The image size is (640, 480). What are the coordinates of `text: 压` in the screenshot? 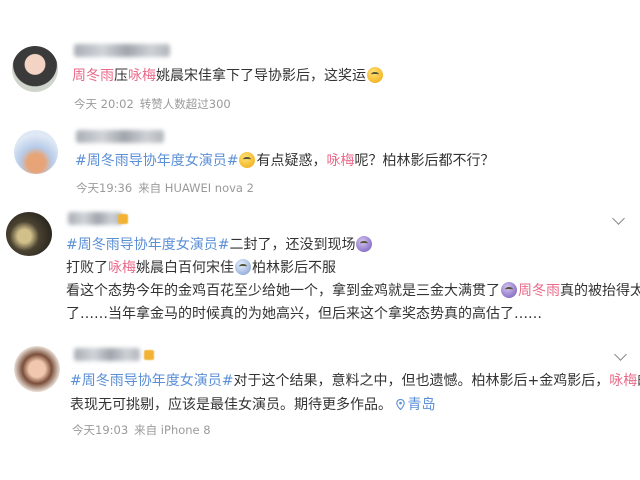 It's located at (121, 76).